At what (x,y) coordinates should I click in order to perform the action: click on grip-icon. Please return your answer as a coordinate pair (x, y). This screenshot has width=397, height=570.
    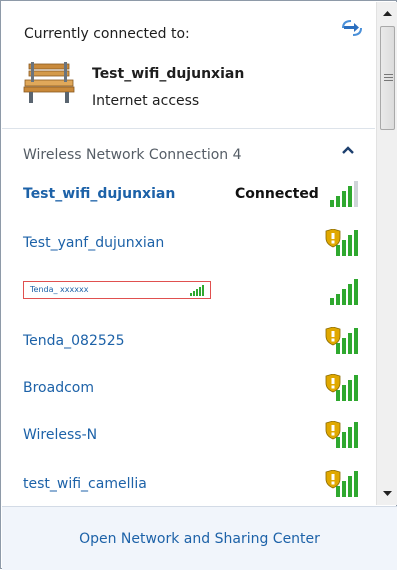
    Looking at the image, I should click on (388, 77).